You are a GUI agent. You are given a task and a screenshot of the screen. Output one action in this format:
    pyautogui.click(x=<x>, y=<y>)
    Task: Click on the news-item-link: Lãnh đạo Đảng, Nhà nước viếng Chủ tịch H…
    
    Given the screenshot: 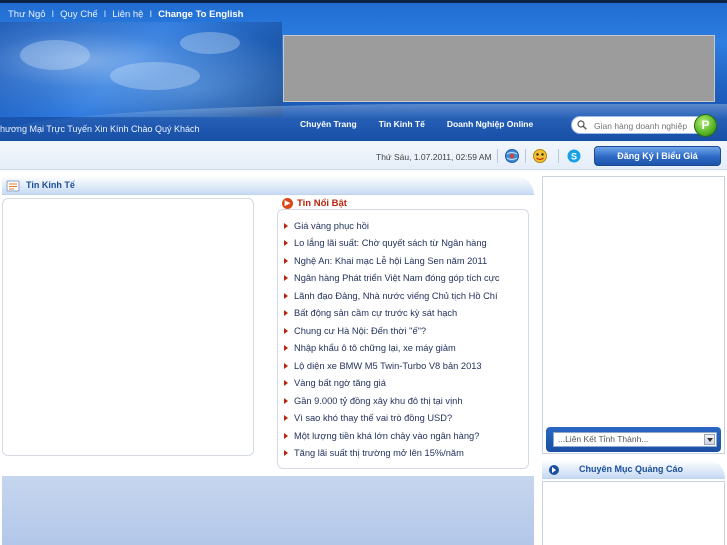 What is the action you would take?
    pyautogui.click(x=396, y=296)
    